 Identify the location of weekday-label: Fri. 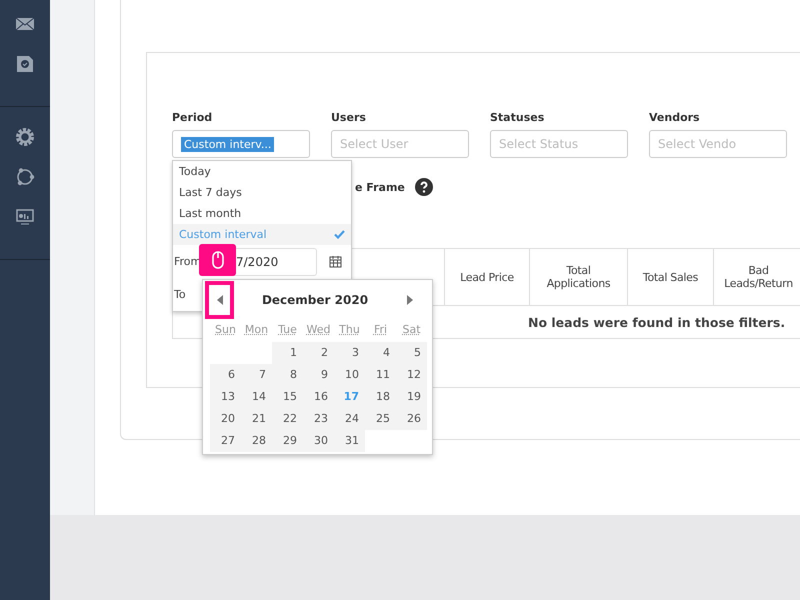
(380, 330).